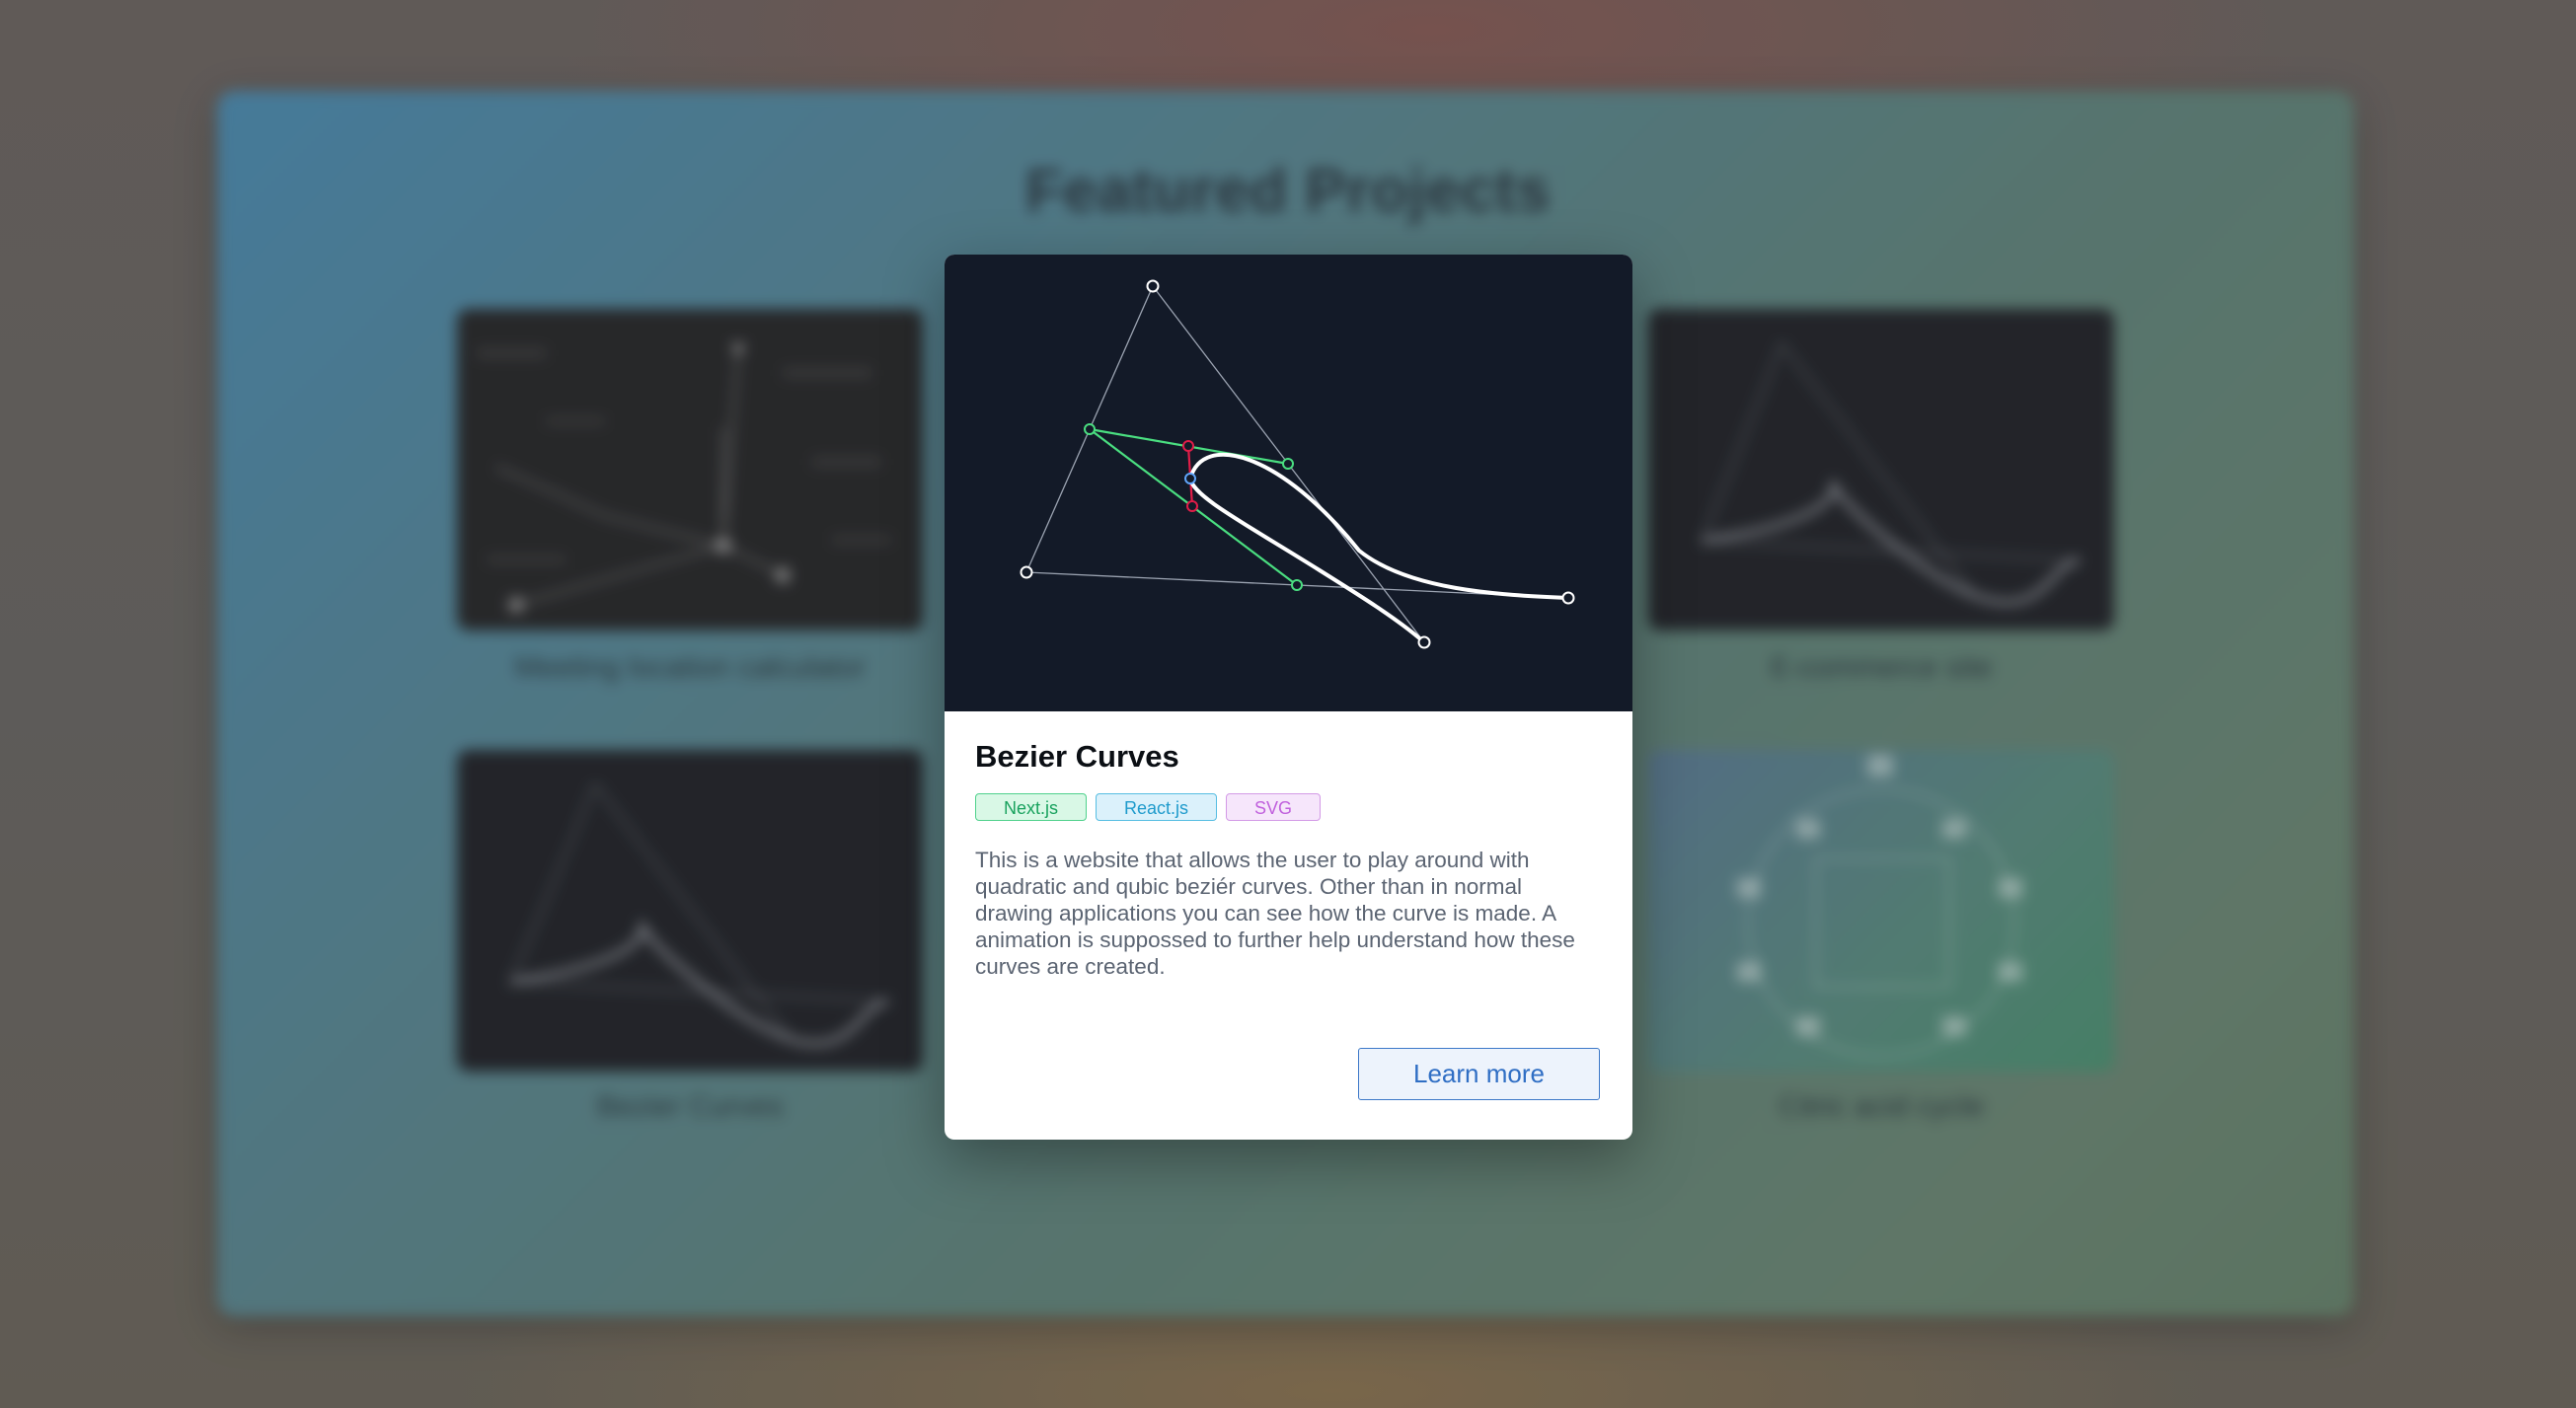 Image resolution: width=2576 pixels, height=1408 pixels. What do you see at coordinates (1297, 464) in the screenshot?
I see `bezier-curve-illustration` at bounding box center [1297, 464].